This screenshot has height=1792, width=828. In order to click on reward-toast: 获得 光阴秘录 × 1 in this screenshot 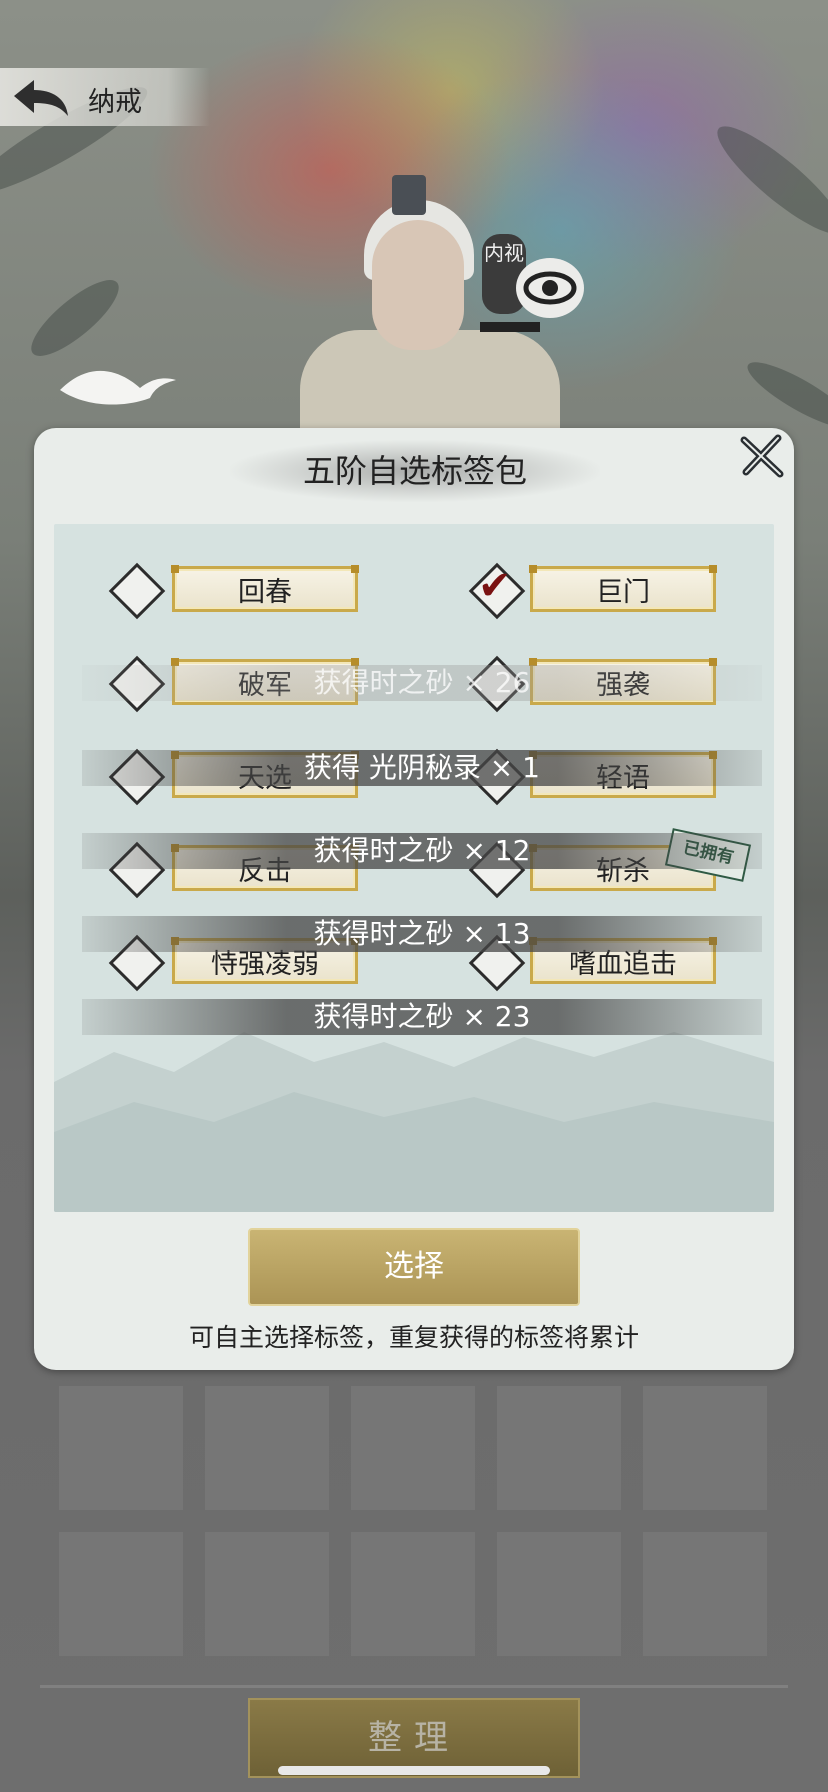, I will do `click(422, 768)`.